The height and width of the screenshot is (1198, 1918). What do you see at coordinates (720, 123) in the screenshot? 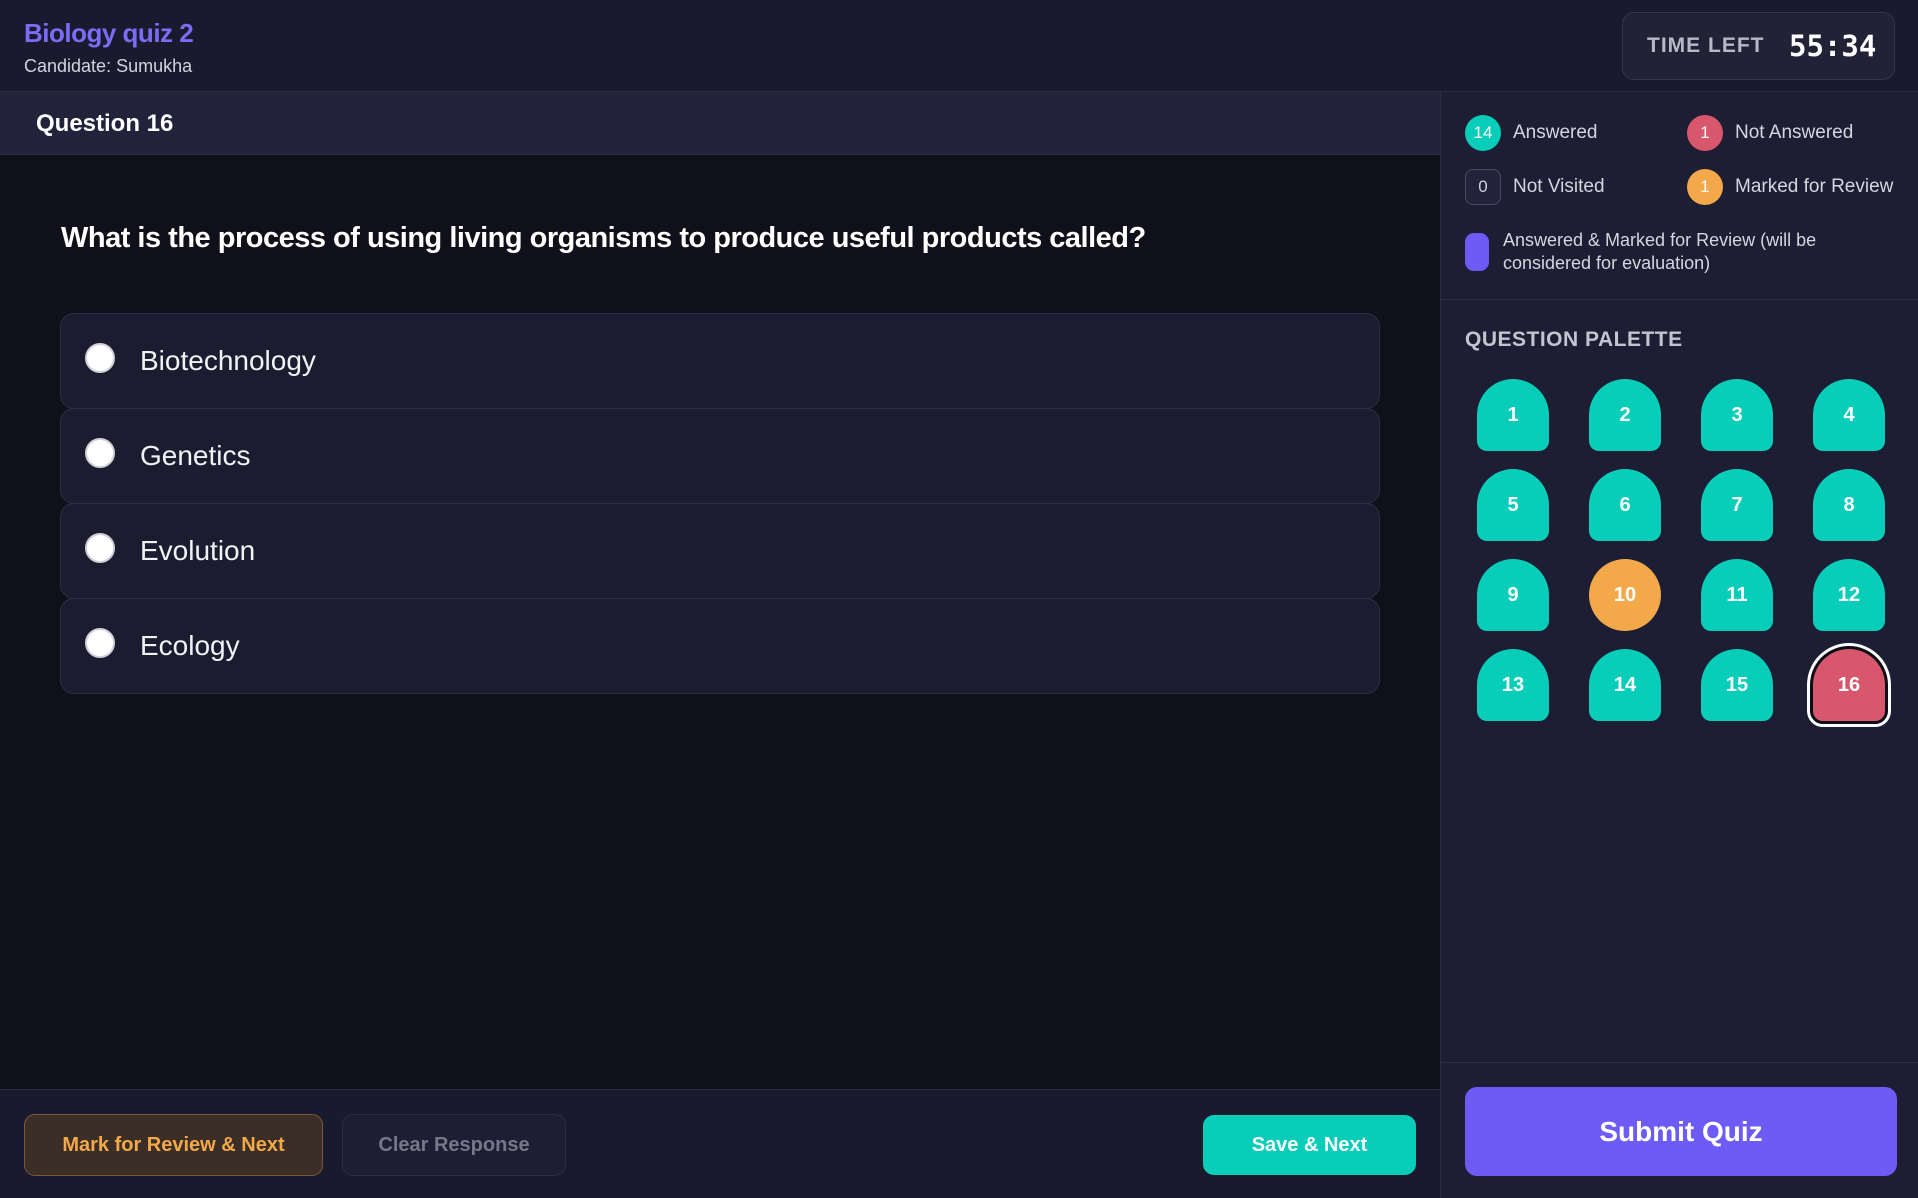
I see `question-header: Question 16` at bounding box center [720, 123].